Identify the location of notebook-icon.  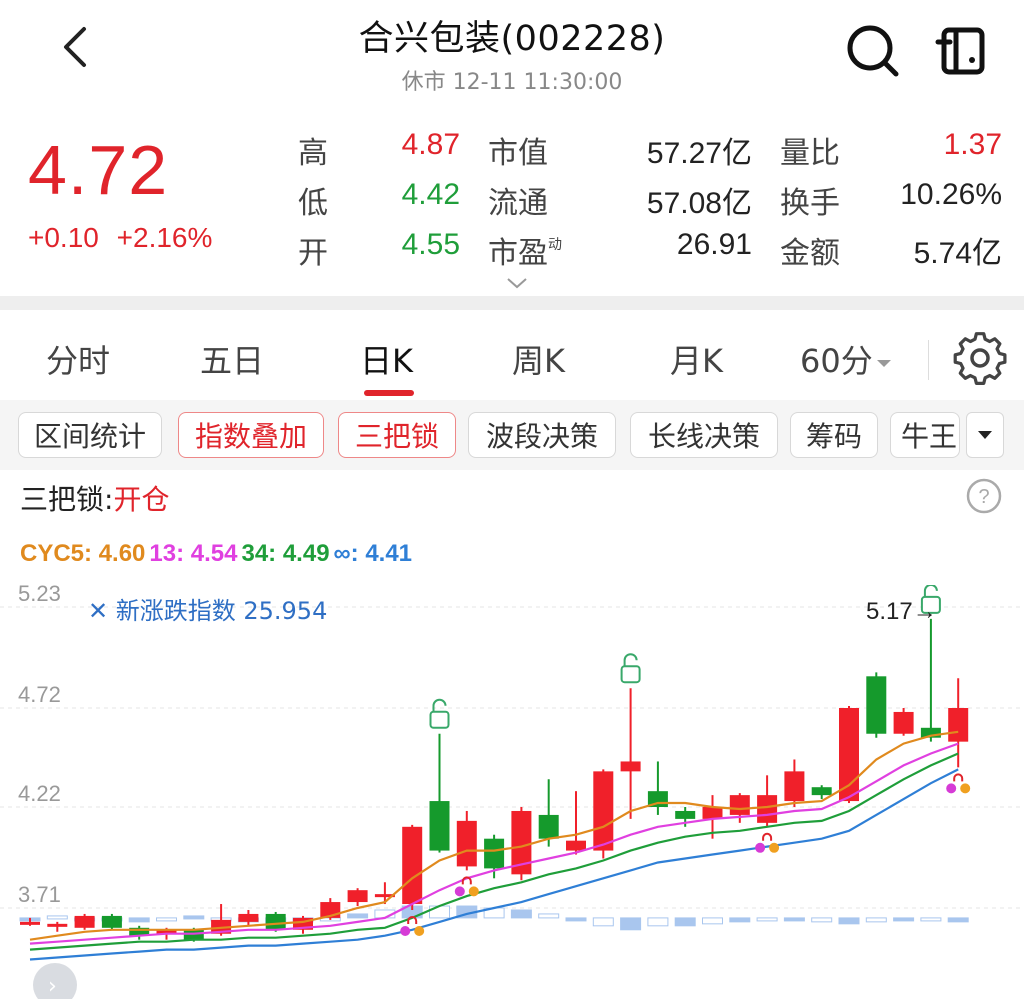
(960, 51).